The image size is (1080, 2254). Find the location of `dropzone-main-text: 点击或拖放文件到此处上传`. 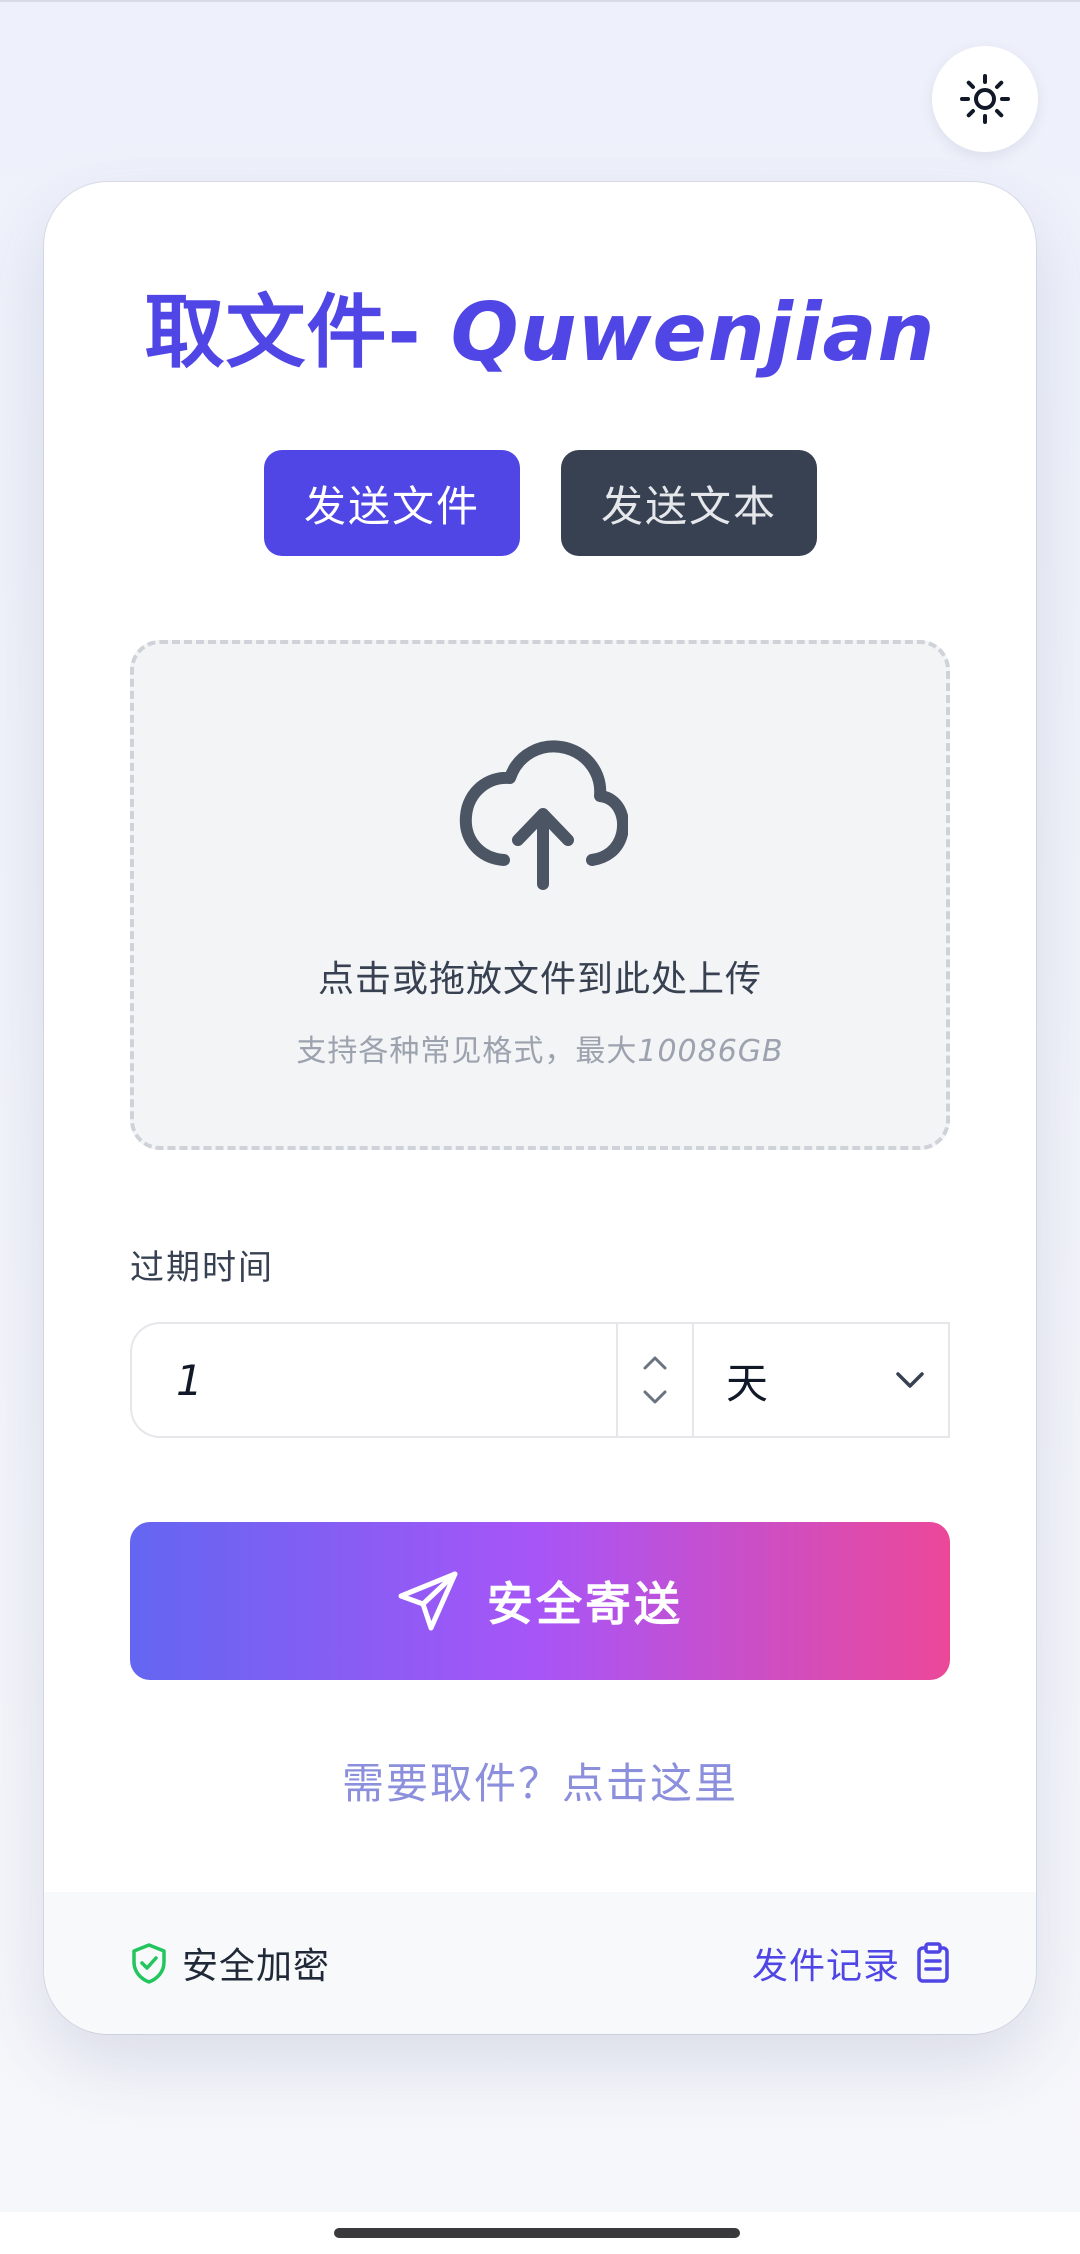

dropzone-main-text: 点击或拖放文件到此处上传 is located at coordinates (539, 979).